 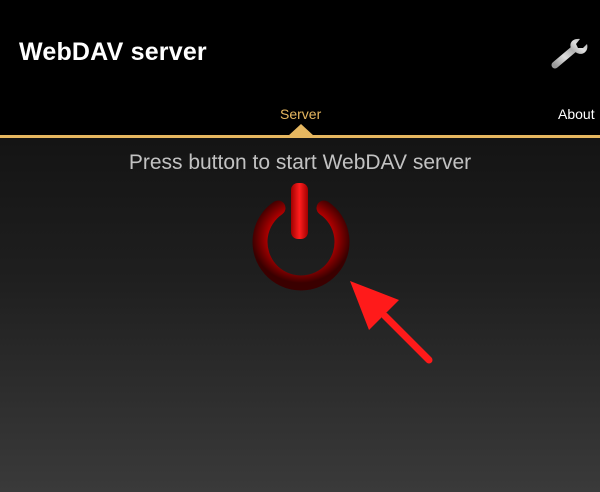 What do you see at coordinates (300, 114) in the screenshot?
I see `tab-server: Server` at bounding box center [300, 114].